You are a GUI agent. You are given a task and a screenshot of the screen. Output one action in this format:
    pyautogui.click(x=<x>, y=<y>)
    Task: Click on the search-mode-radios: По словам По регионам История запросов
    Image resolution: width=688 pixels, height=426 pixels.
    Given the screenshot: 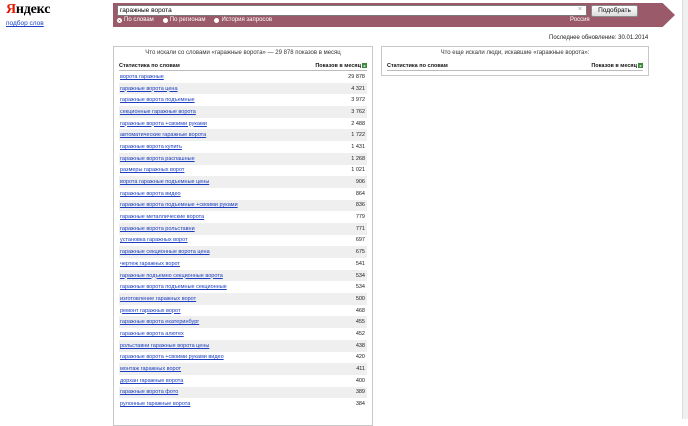 What is the action you would take?
    pyautogui.click(x=194, y=20)
    